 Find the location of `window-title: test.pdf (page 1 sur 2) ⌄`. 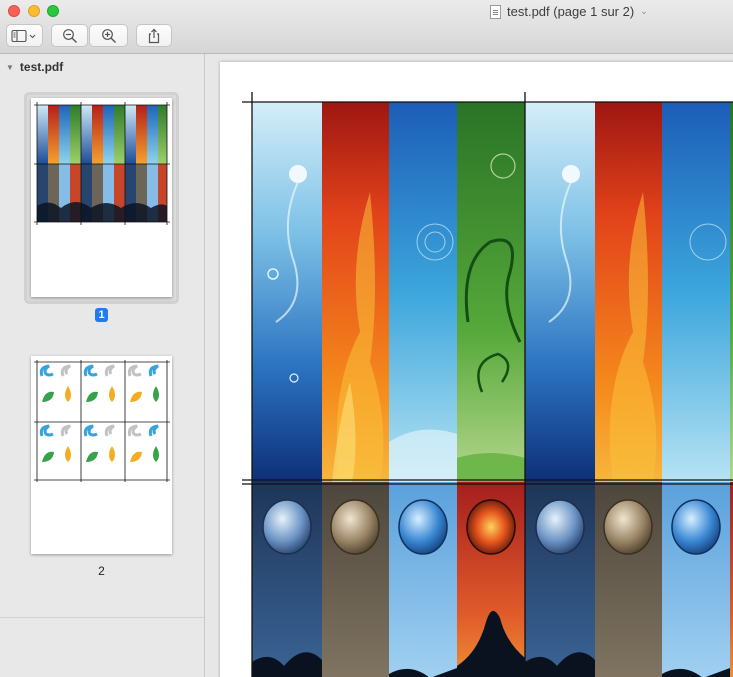

window-title: test.pdf (page 1 sur 2) ⌄ is located at coordinates (569, 11).